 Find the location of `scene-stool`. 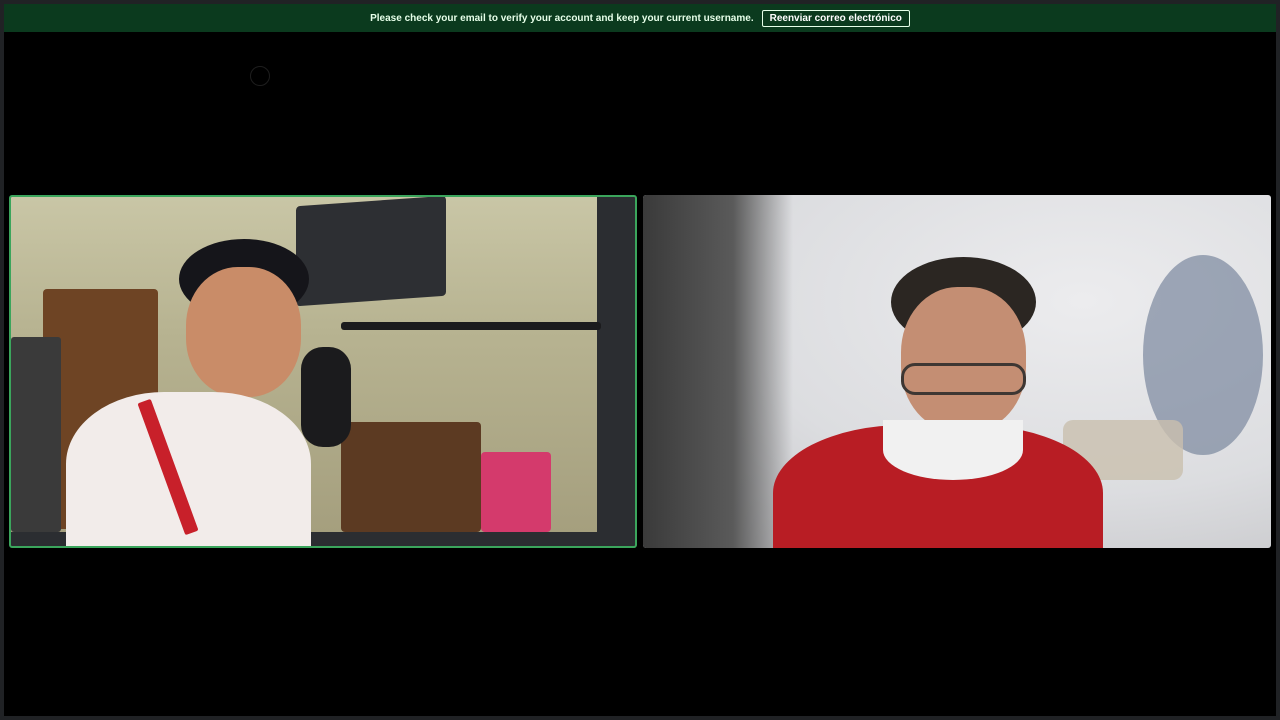

scene-stool is located at coordinates (516, 492).